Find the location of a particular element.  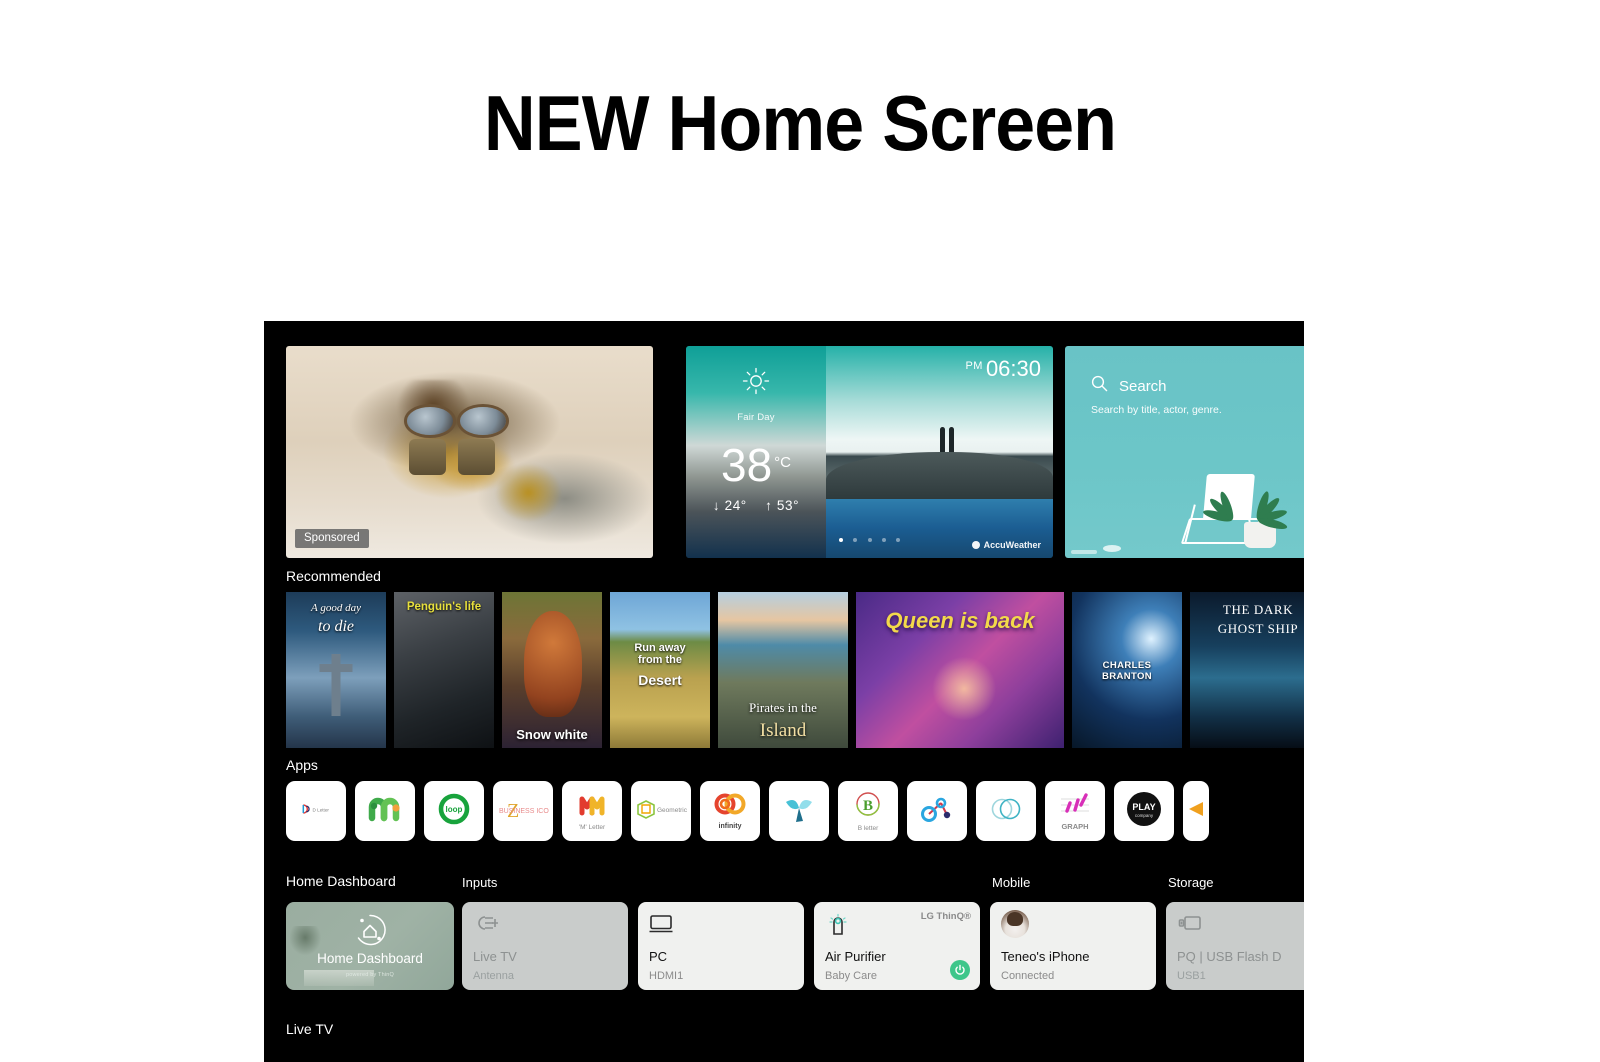

section-label-inputs: Inputs is located at coordinates (480, 882).